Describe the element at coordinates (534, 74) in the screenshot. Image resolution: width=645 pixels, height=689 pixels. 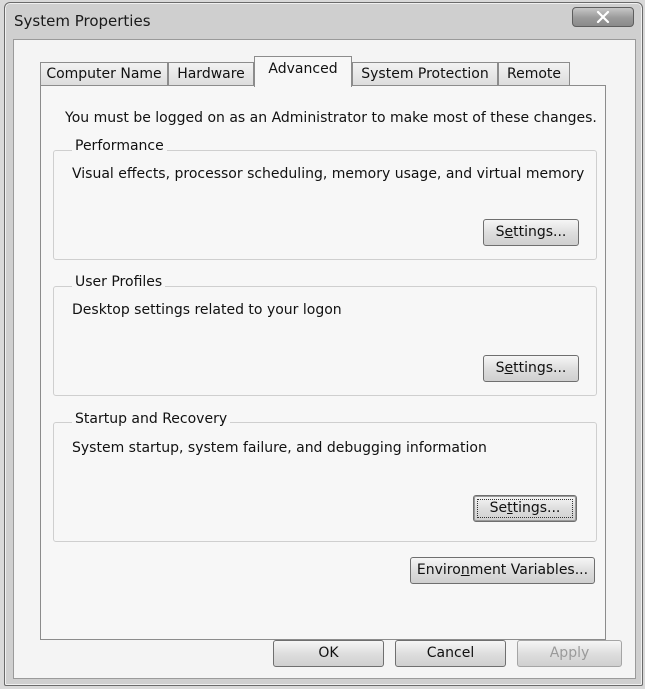
I see `tab-remote: Remote` at that location.